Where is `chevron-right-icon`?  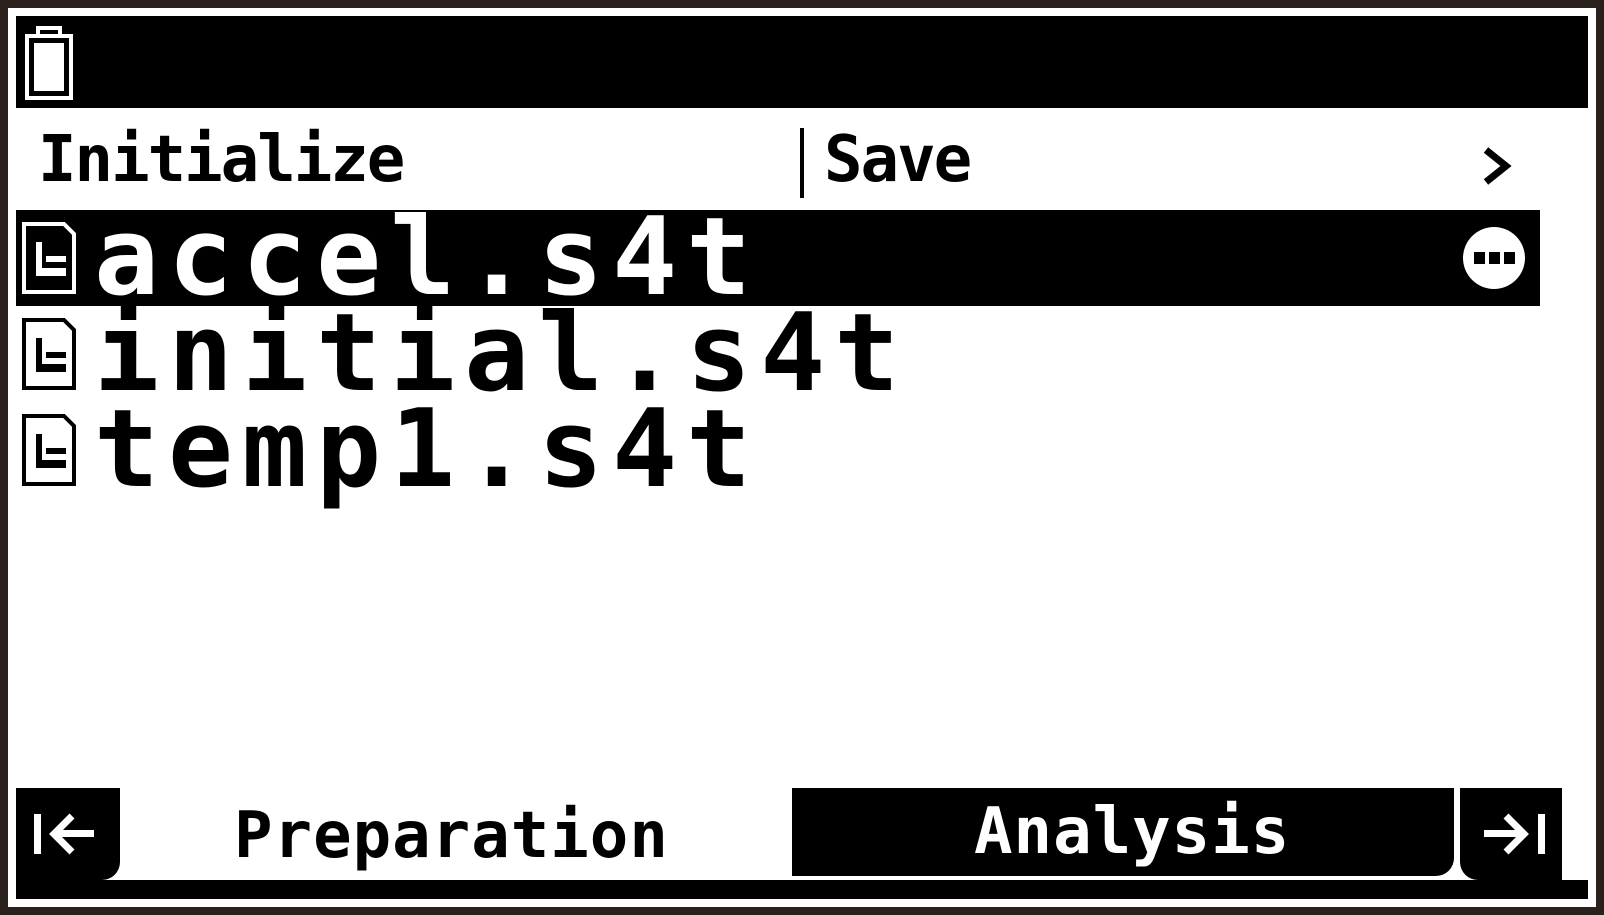 chevron-right-icon is located at coordinates (1496, 166).